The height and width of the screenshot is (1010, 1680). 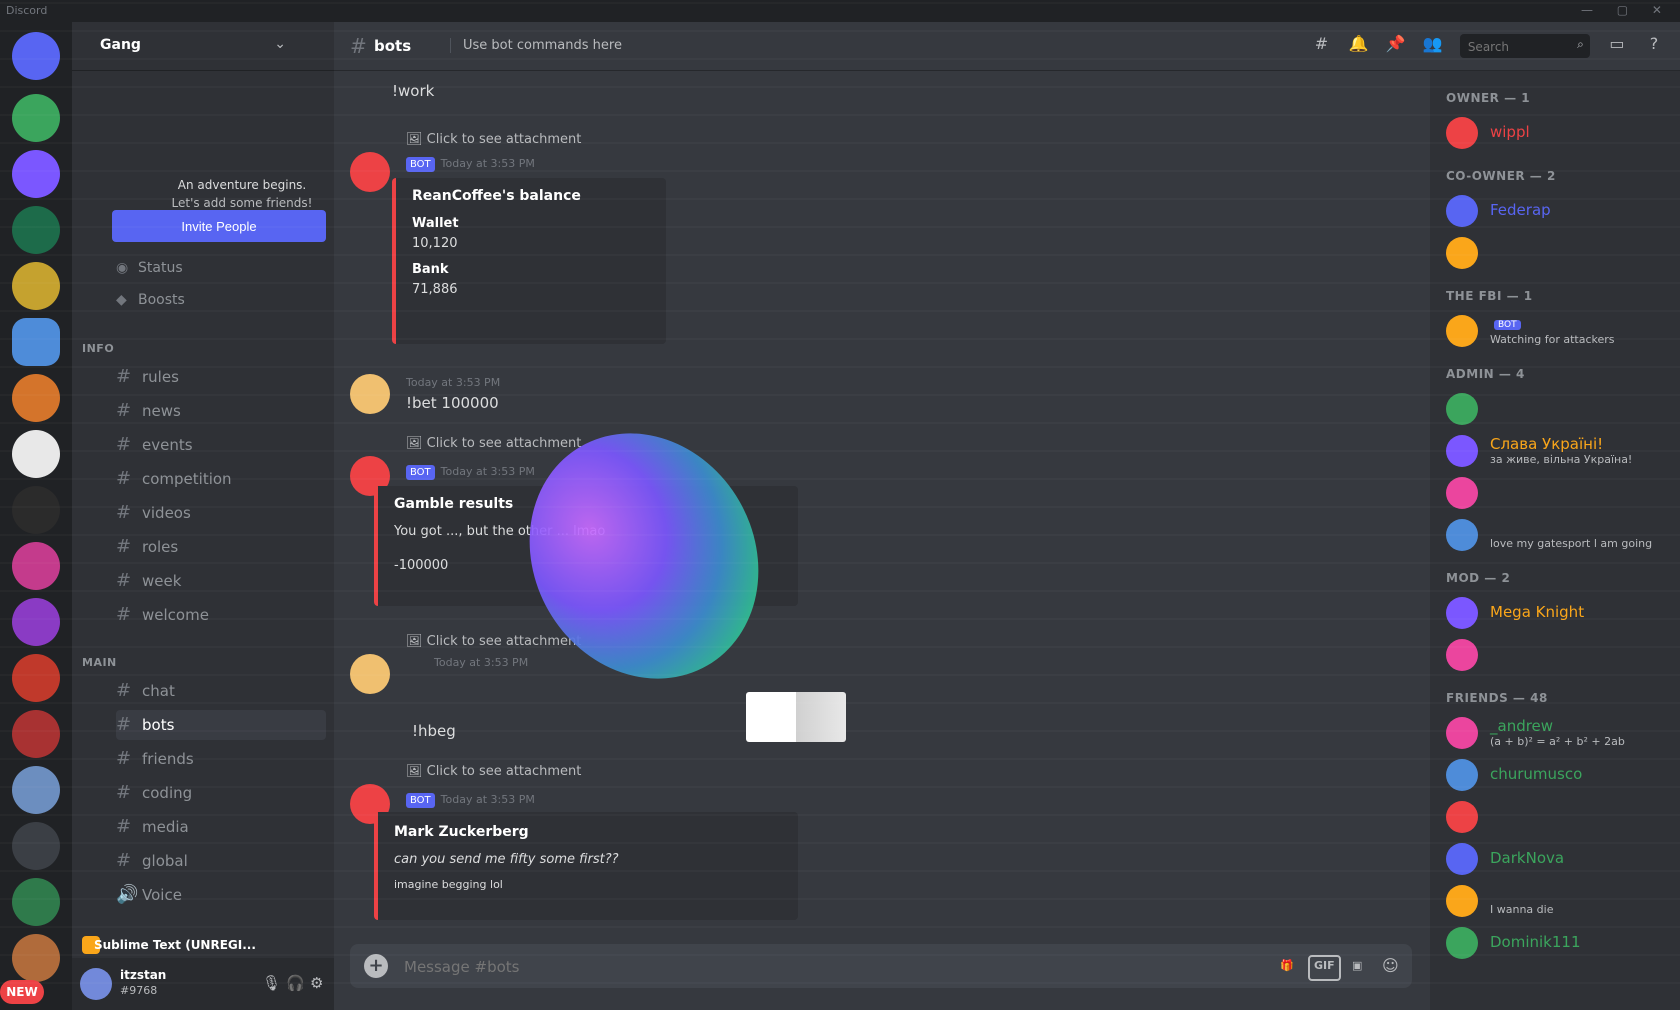 I want to click on invite-people-button: Invite People, so click(x=219, y=226).